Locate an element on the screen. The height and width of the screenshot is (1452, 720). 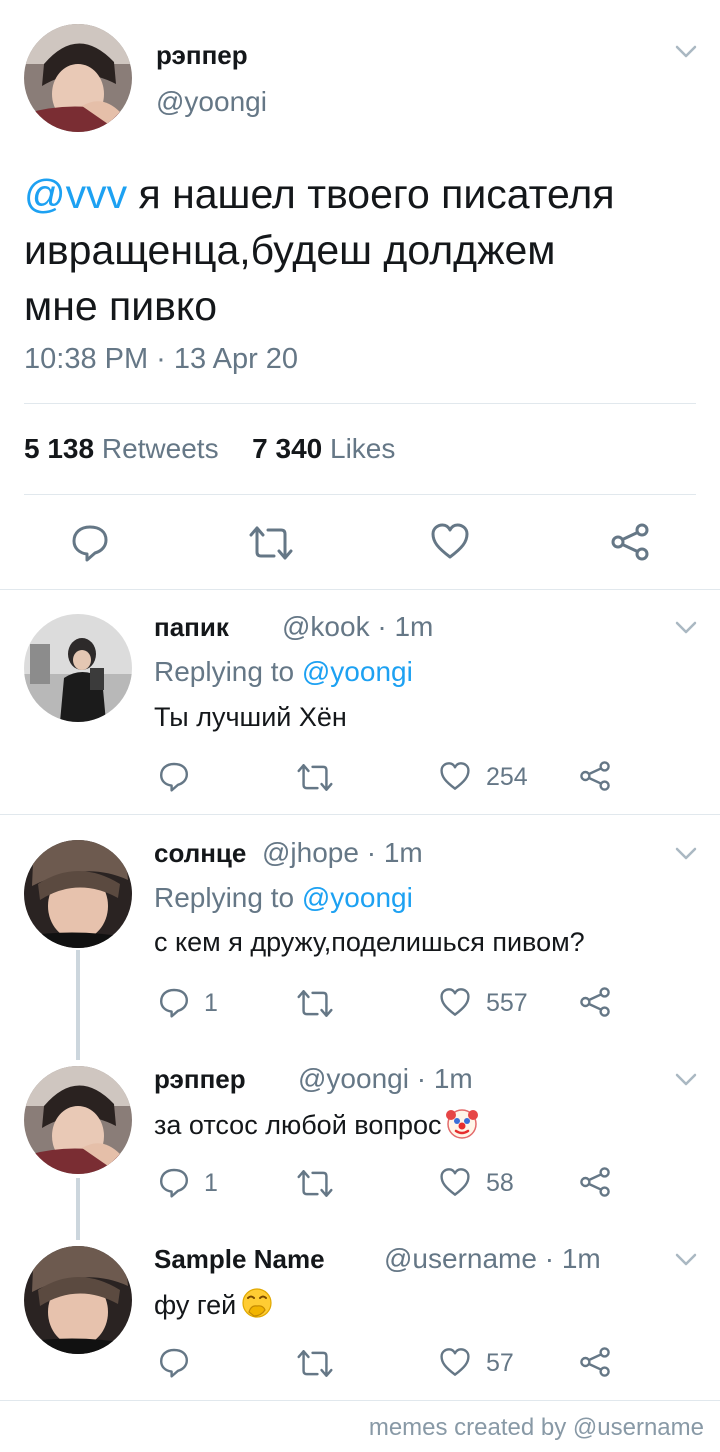
timestamp: 10:38 PM · 13 Apr 20 is located at coordinates (161, 359).